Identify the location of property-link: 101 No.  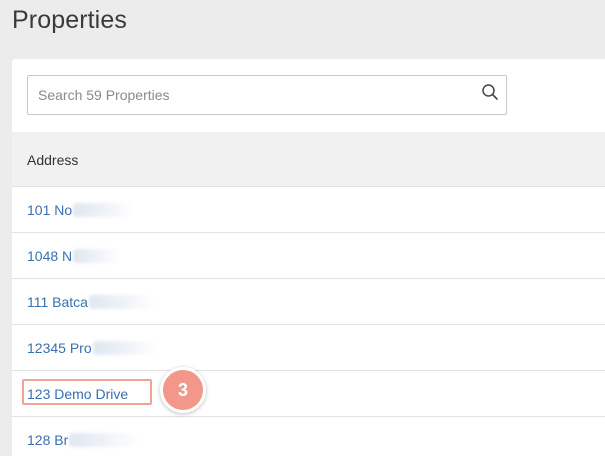
(81, 210).